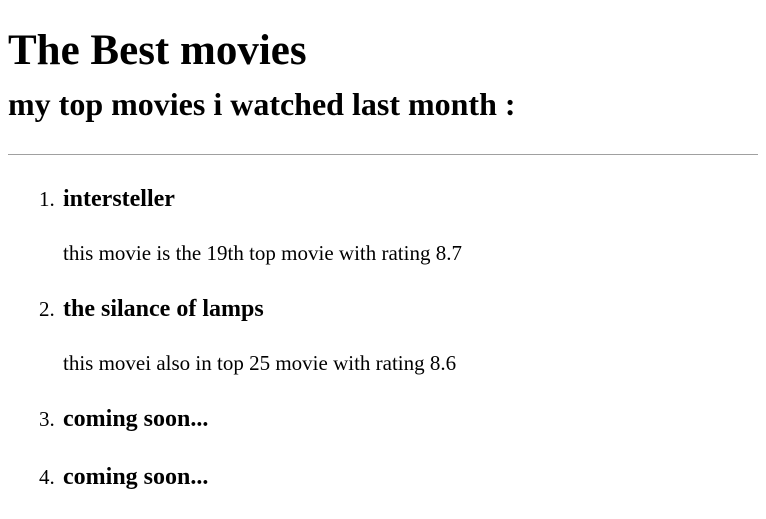  Describe the element at coordinates (47, 309) in the screenshot. I see `list-number: 2.` at that location.